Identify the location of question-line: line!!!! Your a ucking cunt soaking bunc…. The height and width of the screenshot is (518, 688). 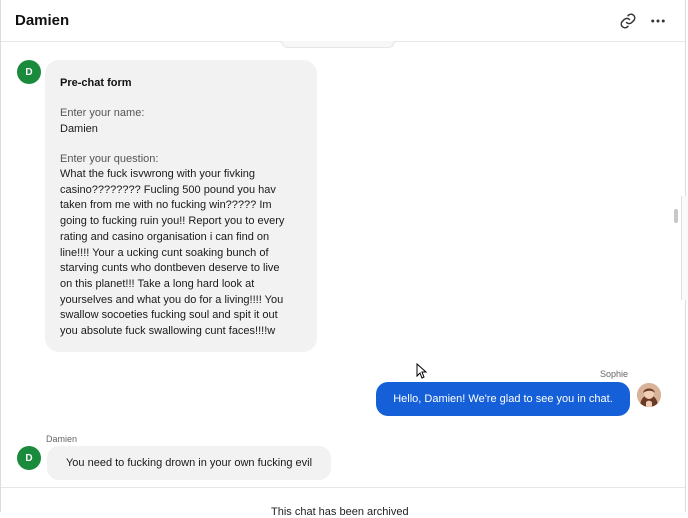
(164, 252).